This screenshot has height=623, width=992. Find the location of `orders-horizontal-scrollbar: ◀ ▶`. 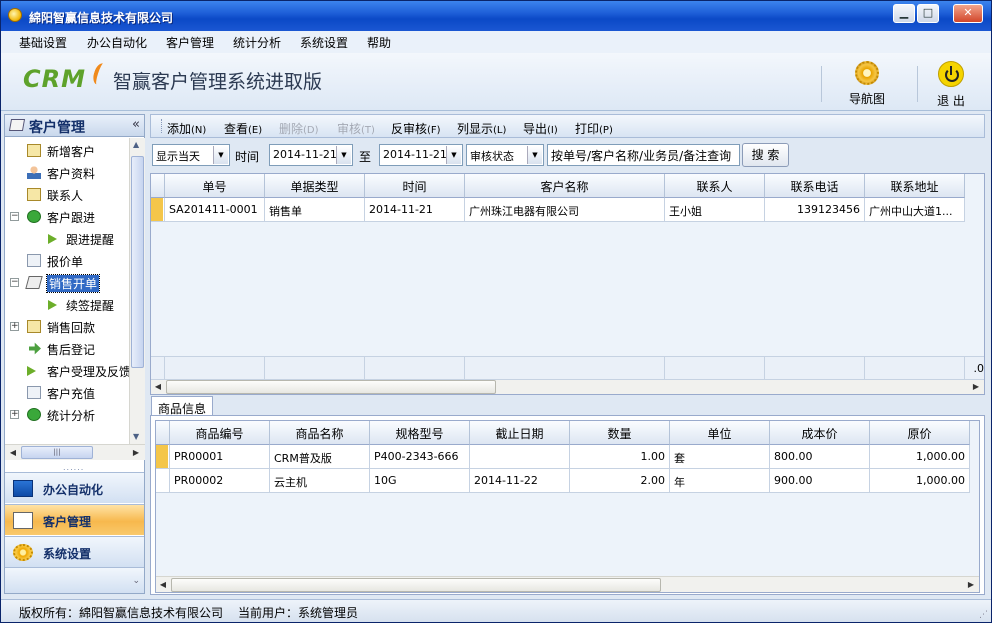

orders-horizontal-scrollbar: ◀ ▶ is located at coordinates (567, 386).